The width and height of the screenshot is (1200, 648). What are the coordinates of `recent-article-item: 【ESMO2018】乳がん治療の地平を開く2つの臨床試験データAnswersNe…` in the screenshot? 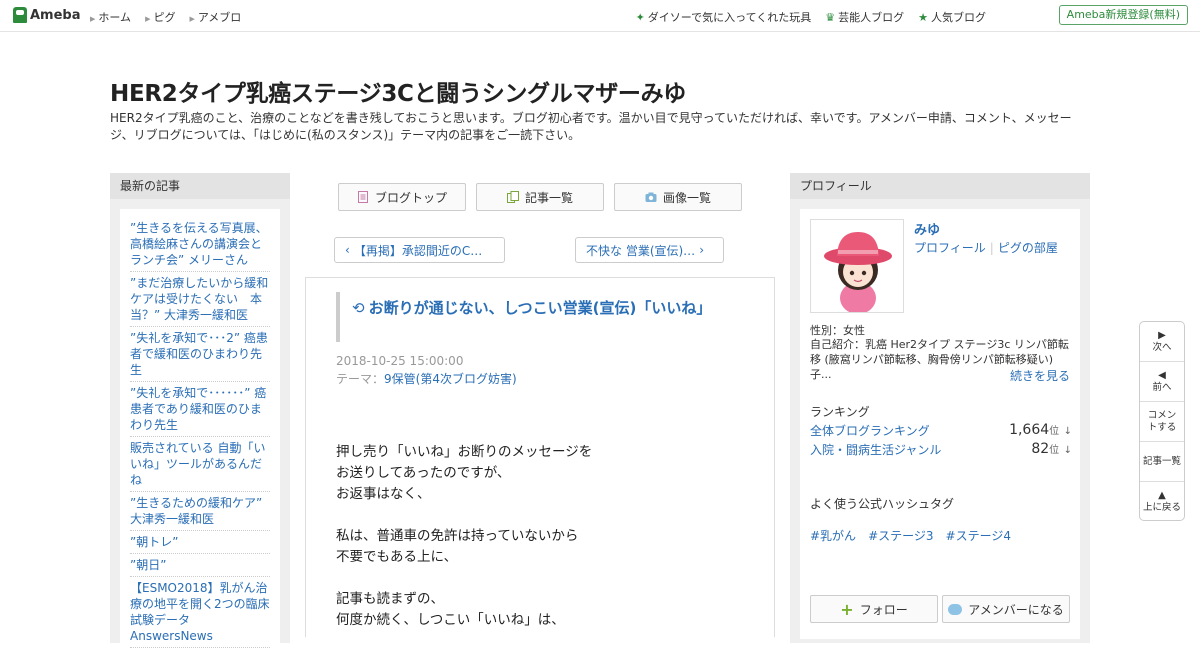 It's located at (200, 612).